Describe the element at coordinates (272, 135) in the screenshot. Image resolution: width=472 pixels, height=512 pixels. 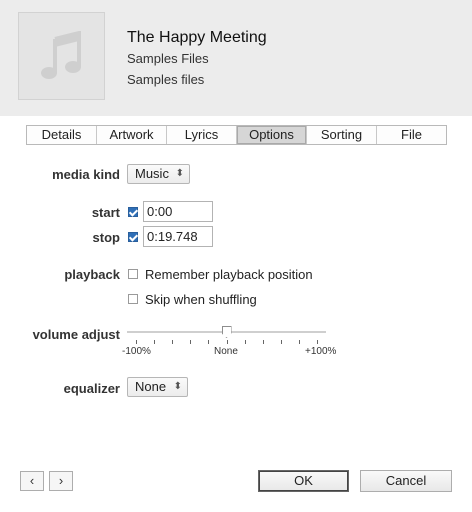
I see `tab-options: Options` at that location.